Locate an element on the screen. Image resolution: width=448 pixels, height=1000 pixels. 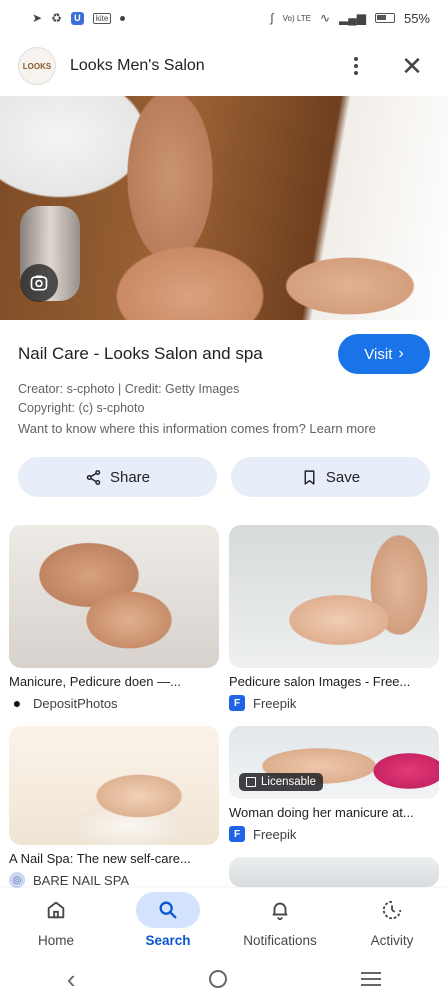
activity-icon is located at coordinates (392, 910).